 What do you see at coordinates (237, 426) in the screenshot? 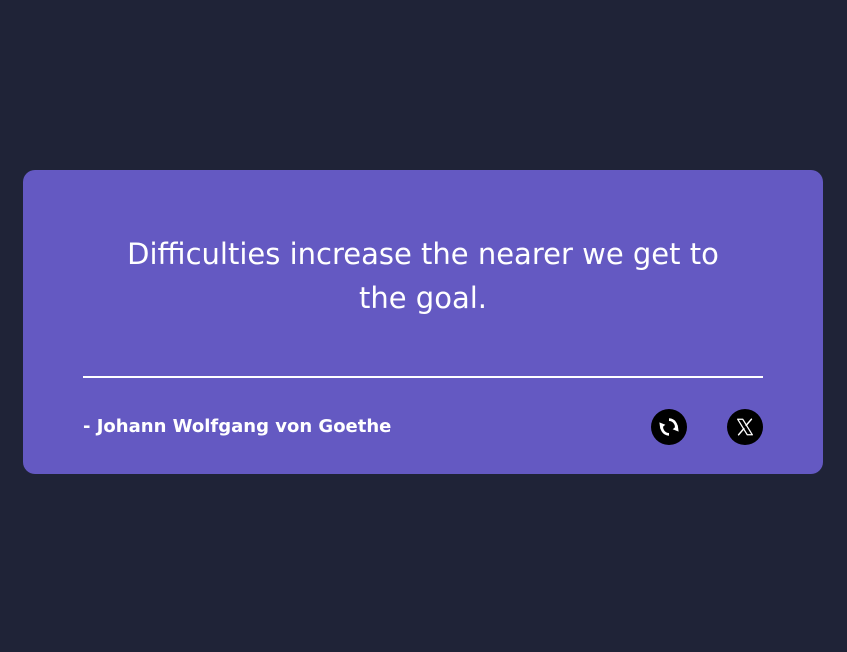
I see `quote-author: - Johann Wolfgang von Goethe` at bounding box center [237, 426].